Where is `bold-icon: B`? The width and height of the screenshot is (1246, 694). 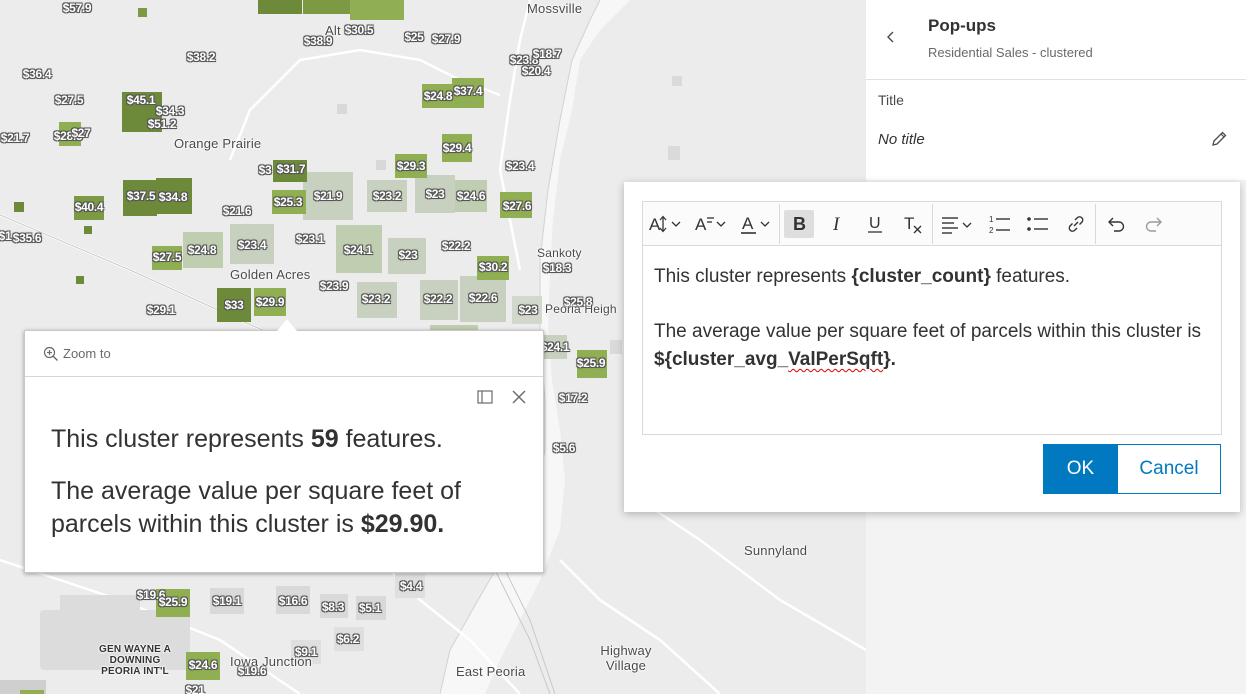
bold-icon: B is located at coordinates (799, 224).